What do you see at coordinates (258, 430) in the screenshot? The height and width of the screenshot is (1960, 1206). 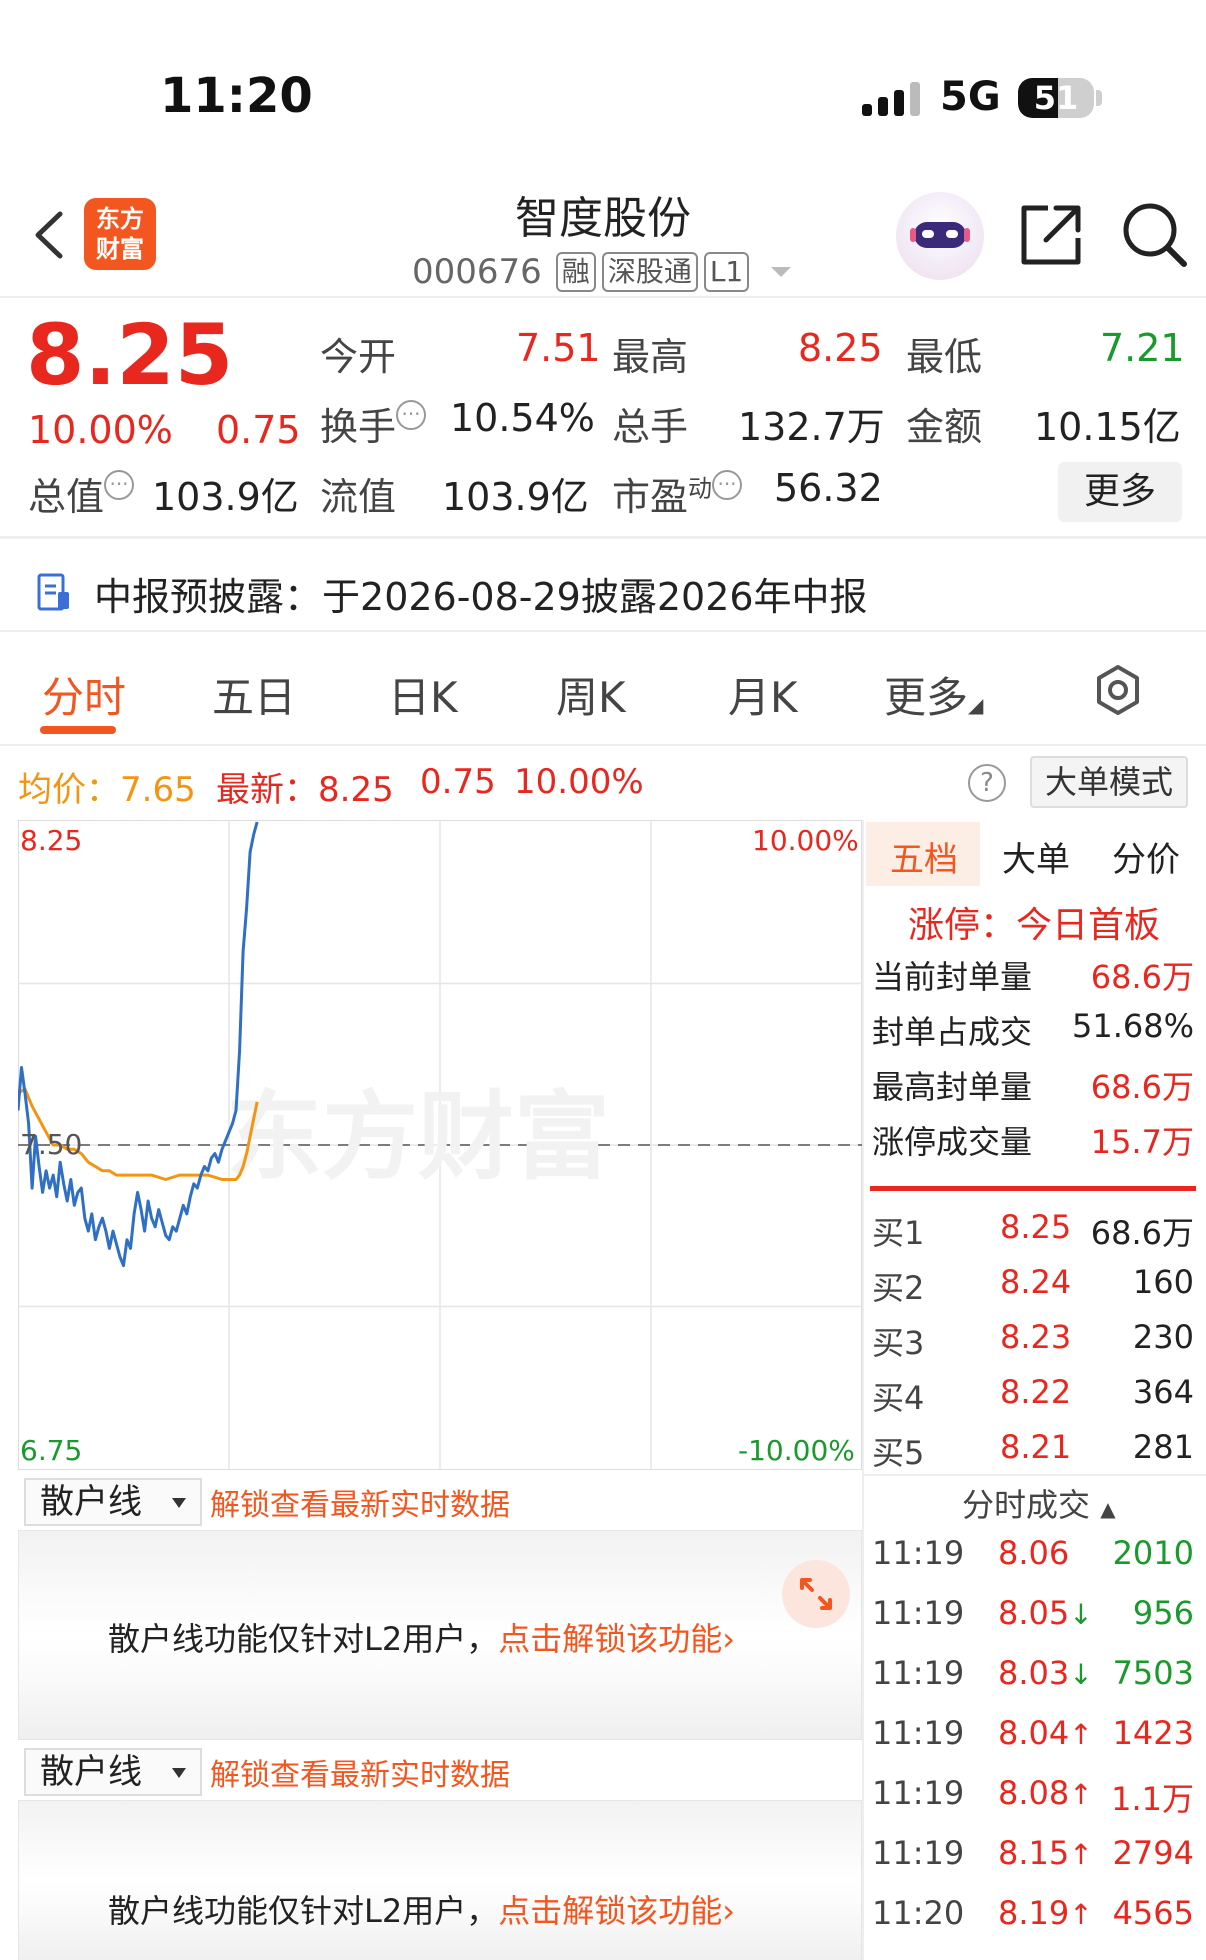 I see `change-amount: 0.75` at bounding box center [258, 430].